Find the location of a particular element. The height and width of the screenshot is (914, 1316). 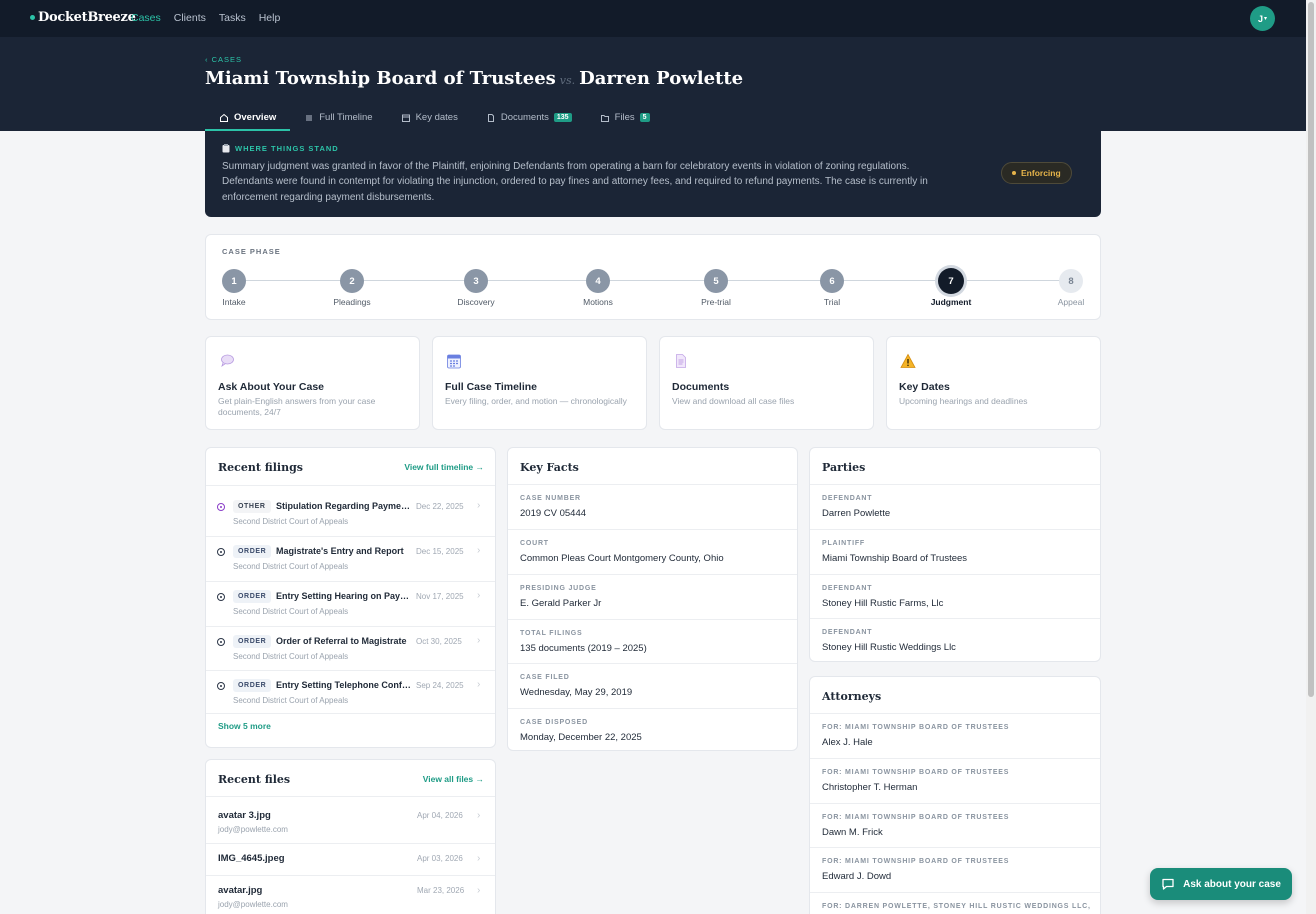

quick-card-desc: View and download all case files is located at coordinates (733, 401).